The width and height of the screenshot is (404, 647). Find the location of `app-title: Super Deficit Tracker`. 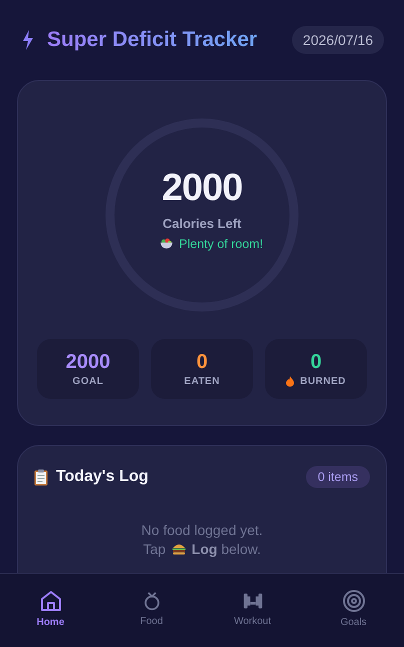

app-title: Super Deficit Tracker is located at coordinates (152, 40).